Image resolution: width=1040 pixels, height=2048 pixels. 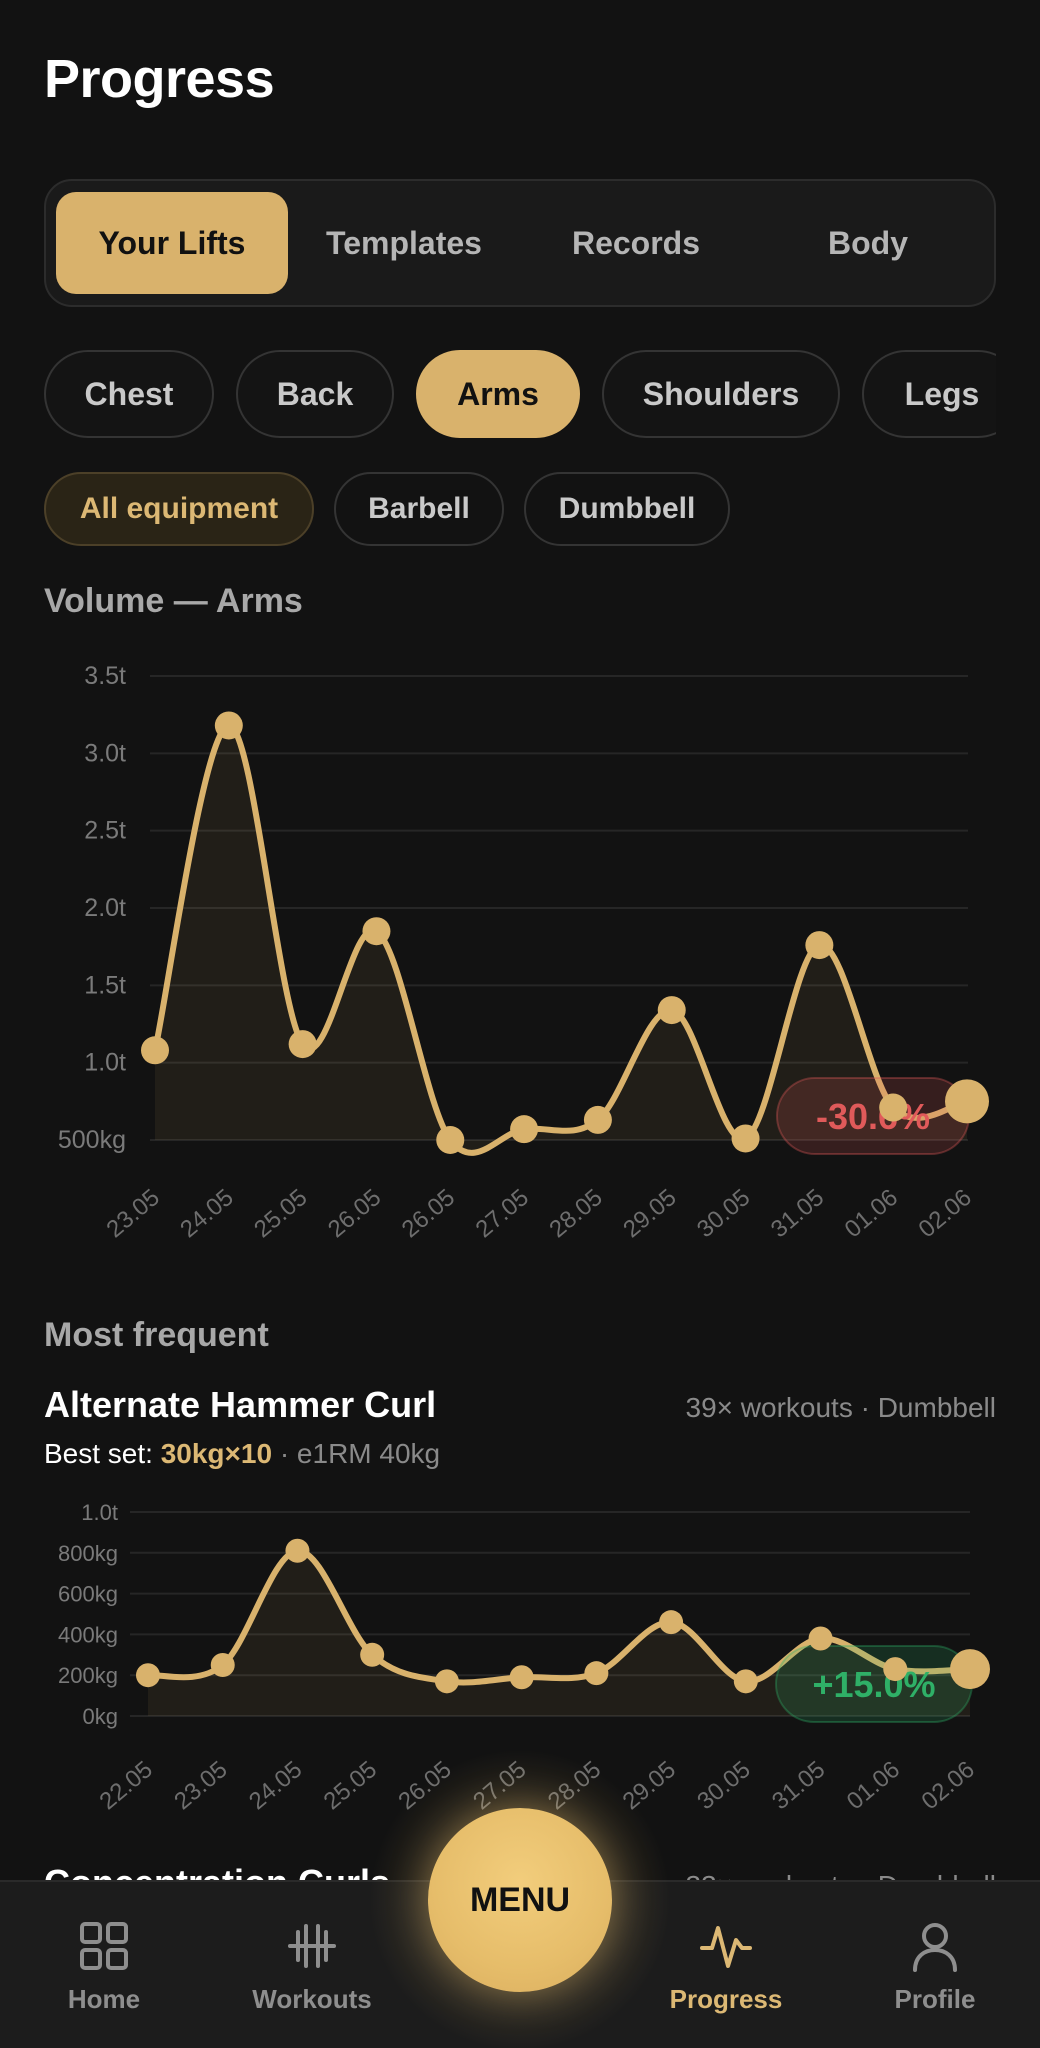 I want to click on y-tick-label: 2.5t, so click(x=105, y=831).